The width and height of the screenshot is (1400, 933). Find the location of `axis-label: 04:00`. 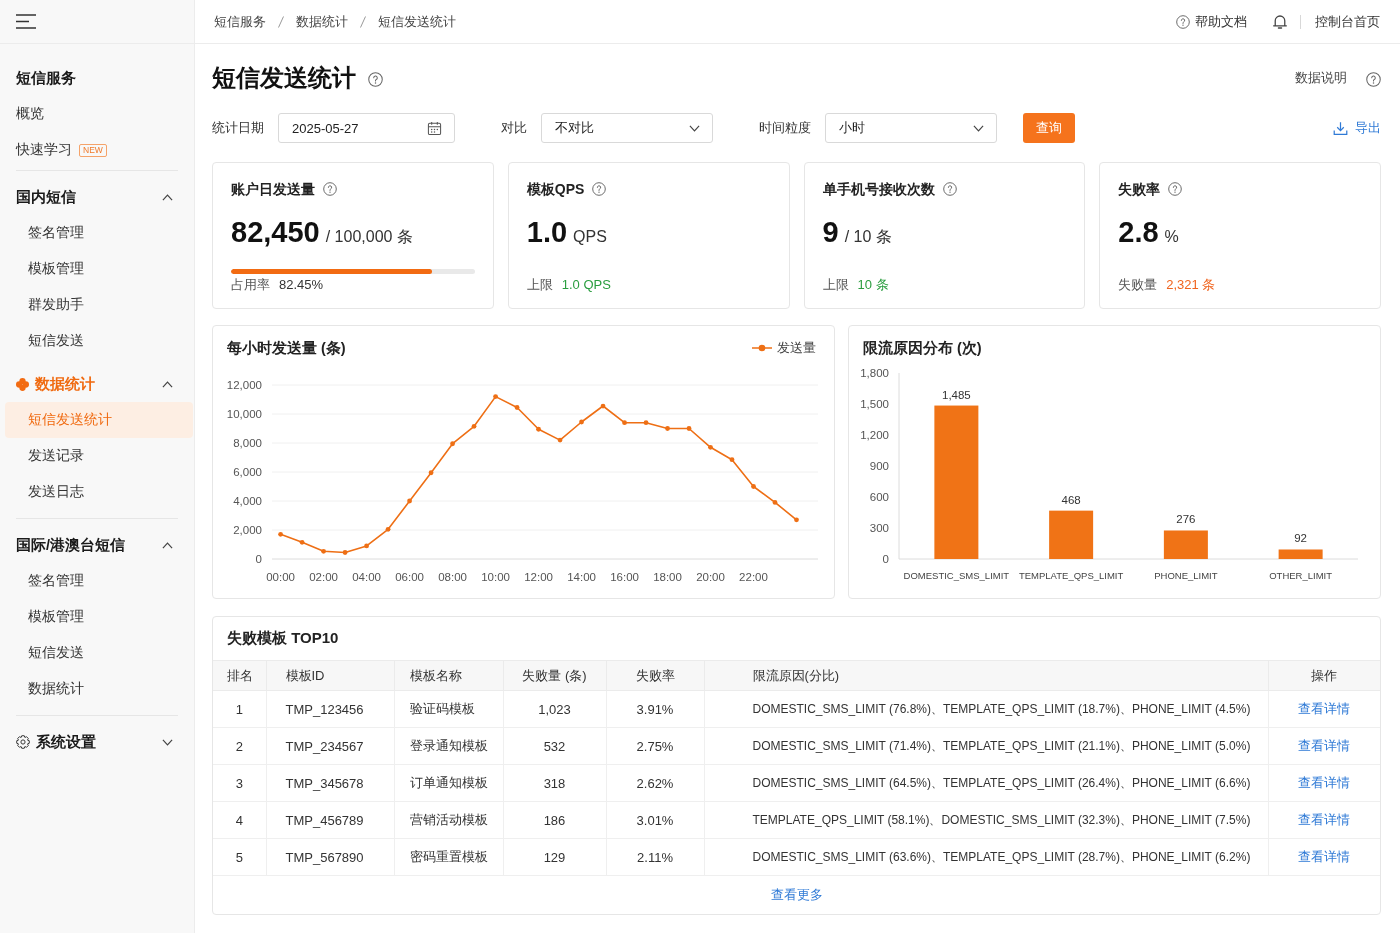

axis-label: 04:00 is located at coordinates (366, 577).